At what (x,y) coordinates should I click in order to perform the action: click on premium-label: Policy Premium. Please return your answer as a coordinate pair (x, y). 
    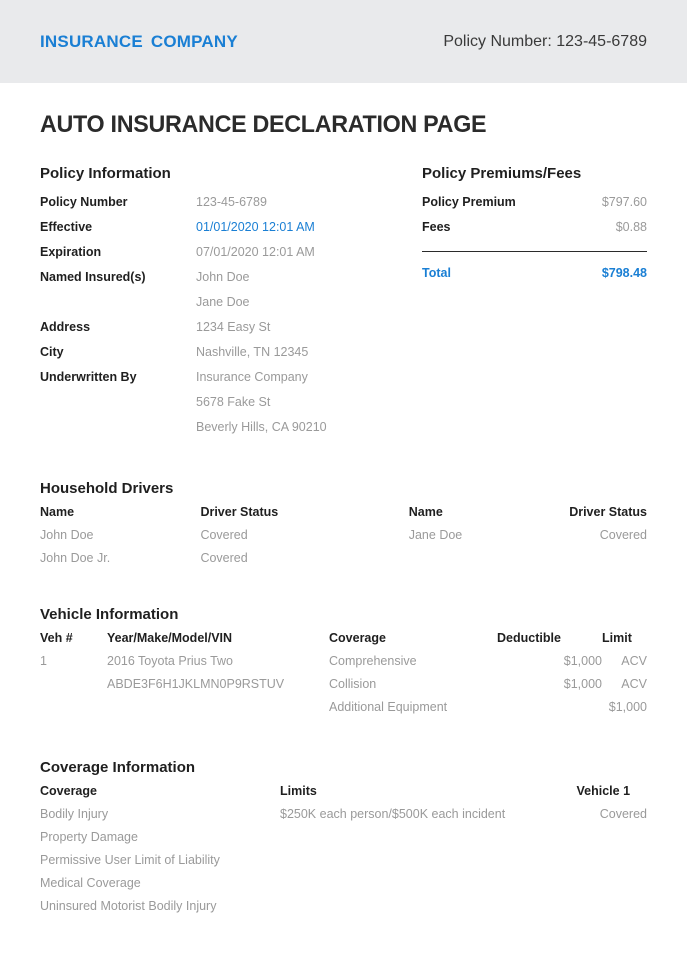
    Looking at the image, I should click on (469, 202).